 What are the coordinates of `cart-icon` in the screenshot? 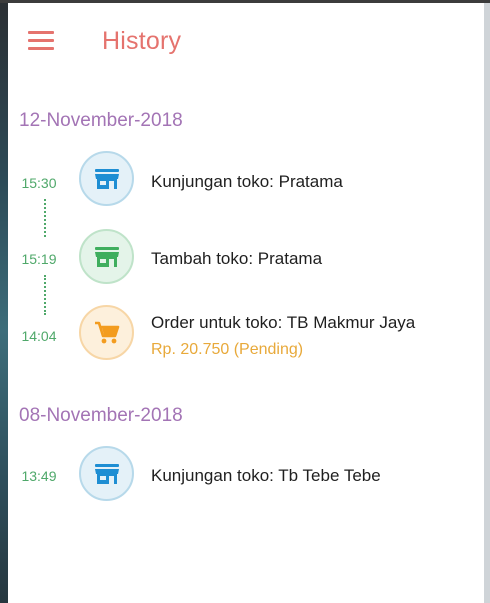 It's located at (106, 332).